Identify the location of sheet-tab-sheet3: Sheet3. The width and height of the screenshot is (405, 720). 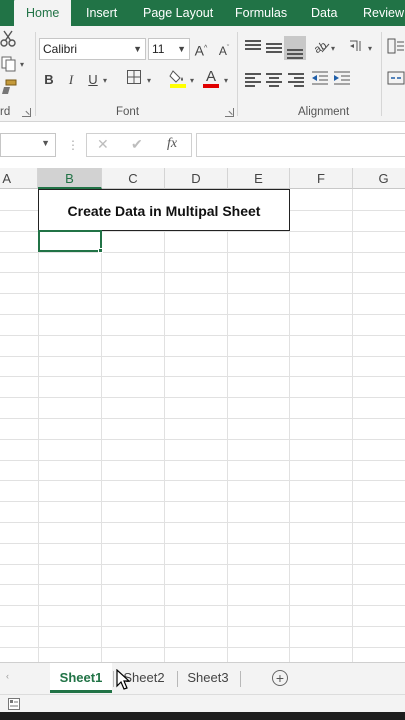
(208, 678).